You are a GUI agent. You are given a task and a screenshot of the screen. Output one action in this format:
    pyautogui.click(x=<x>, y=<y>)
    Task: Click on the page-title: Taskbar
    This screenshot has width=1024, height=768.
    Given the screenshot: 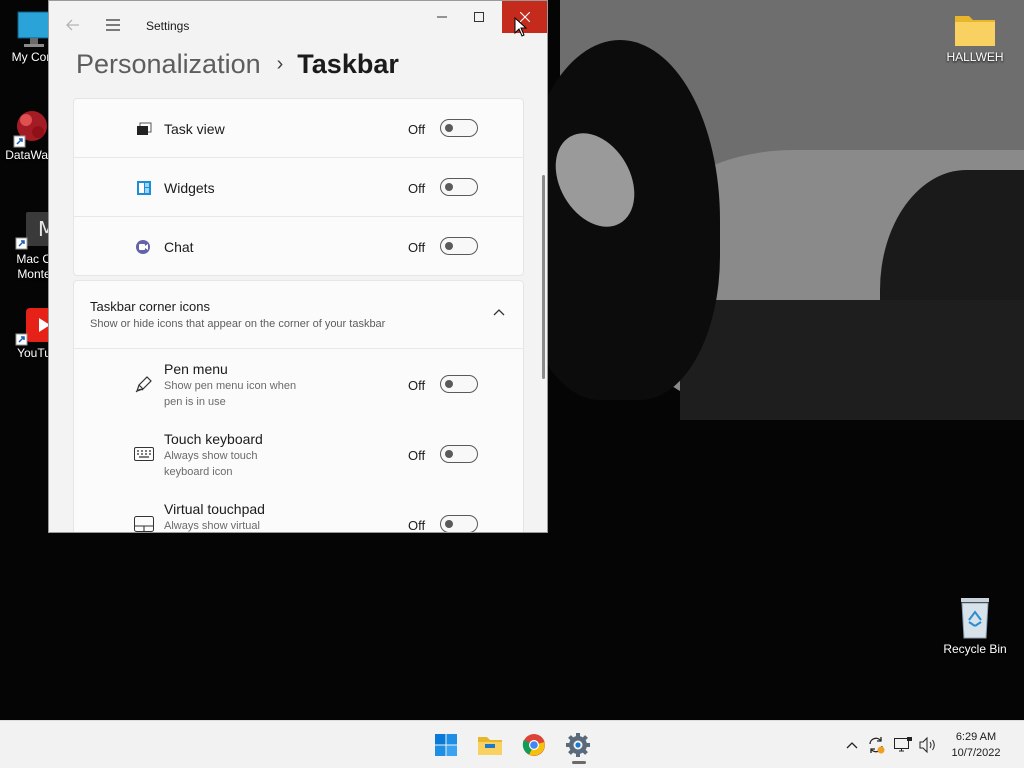 What is the action you would take?
    pyautogui.click(x=348, y=64)
    